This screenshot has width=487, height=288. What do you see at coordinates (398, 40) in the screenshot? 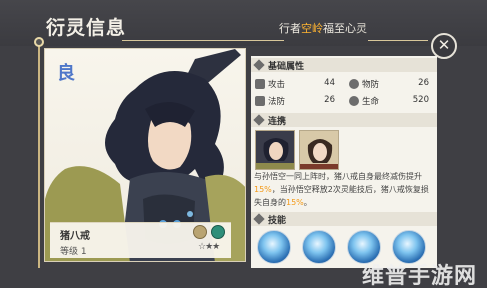
I see `header-divider-right` at bounding box center [398, 40].